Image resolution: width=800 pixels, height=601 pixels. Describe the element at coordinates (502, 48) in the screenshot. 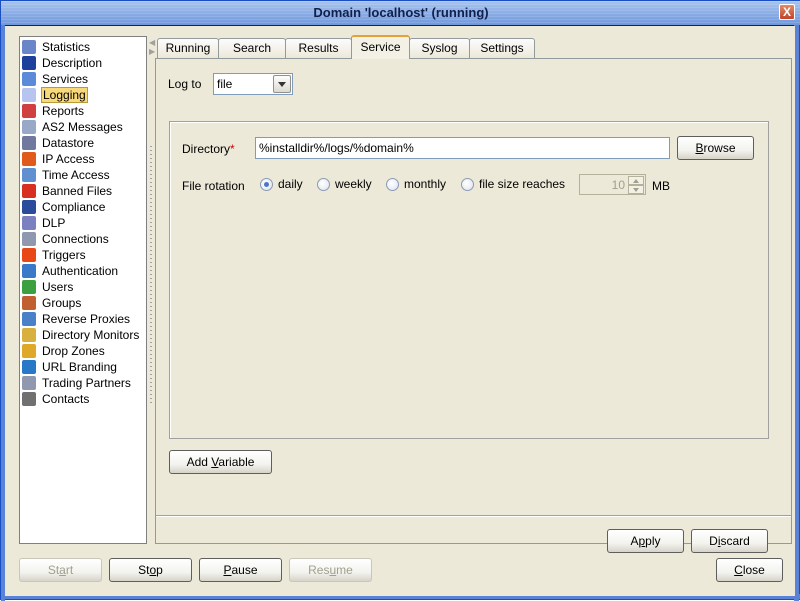

I see `tab-settings: Settings` at that location.